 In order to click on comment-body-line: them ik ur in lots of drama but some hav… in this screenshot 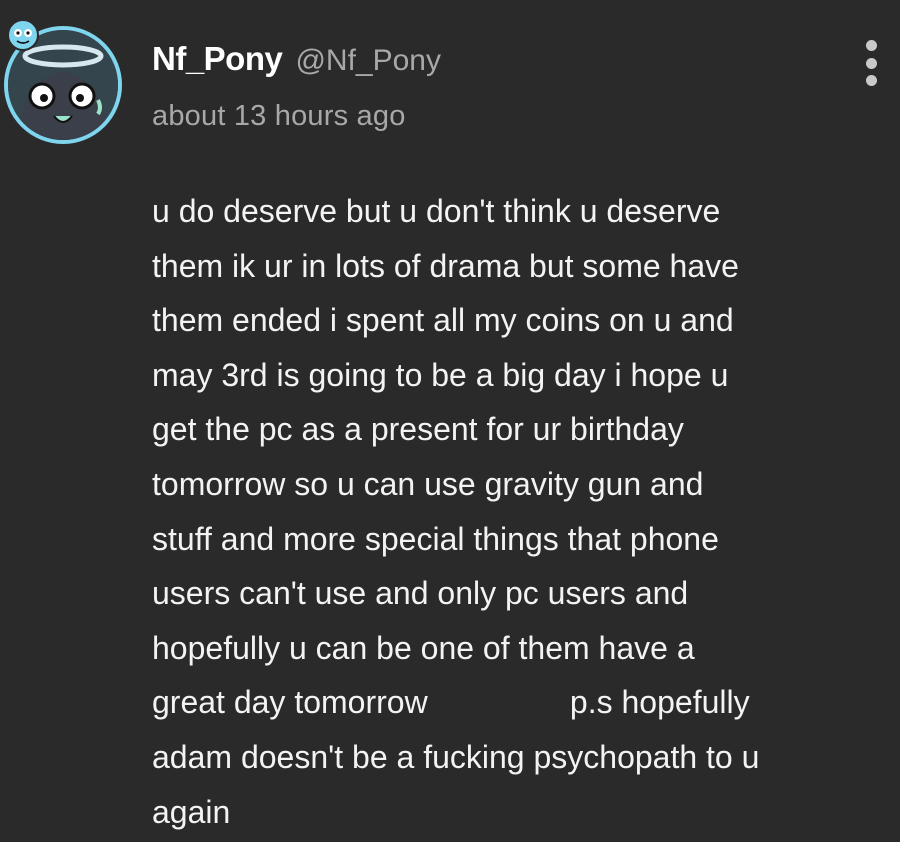, I will do `click(445, 265)`.